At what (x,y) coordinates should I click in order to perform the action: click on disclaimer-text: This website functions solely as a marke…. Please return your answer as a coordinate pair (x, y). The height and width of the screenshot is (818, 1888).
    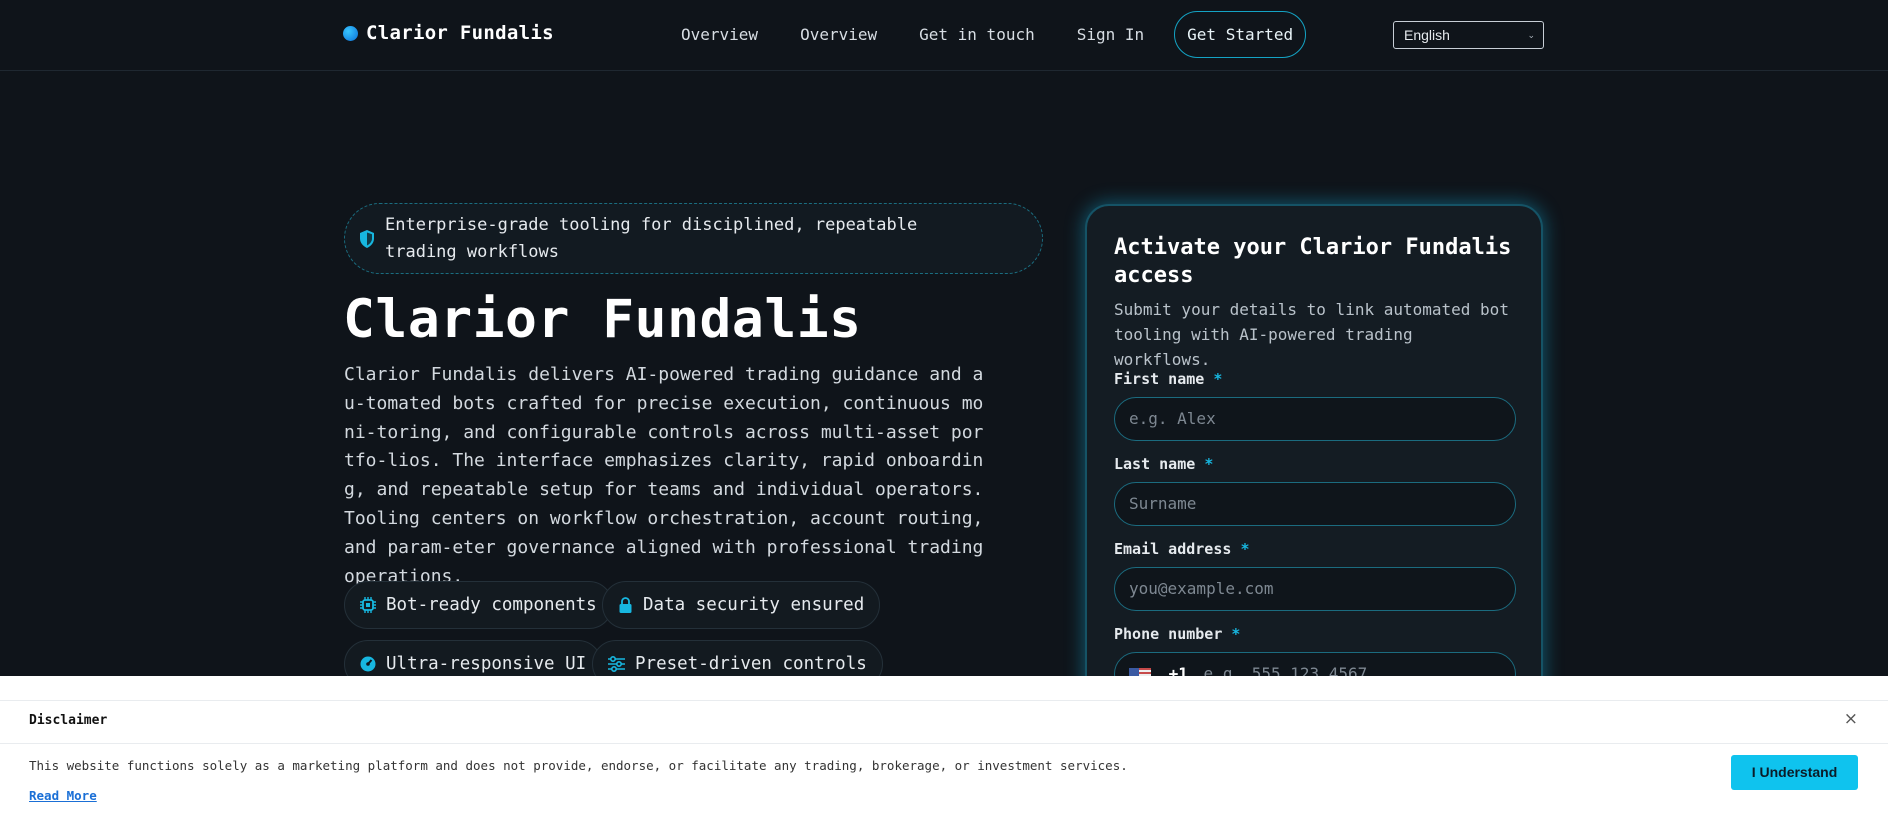
    Looking at the image, I should click on (578, 765).